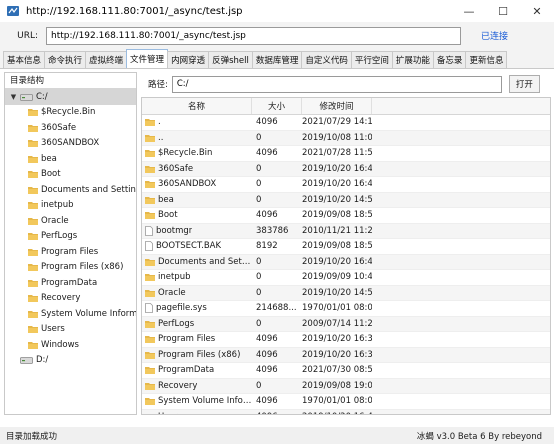 Image resolution: width=554 pixels, height=444 pixels. Describe the element at coordinates (106, 59) in the screenshot. I see `tab-virtual-terminal: 虚拟终端` at that location.